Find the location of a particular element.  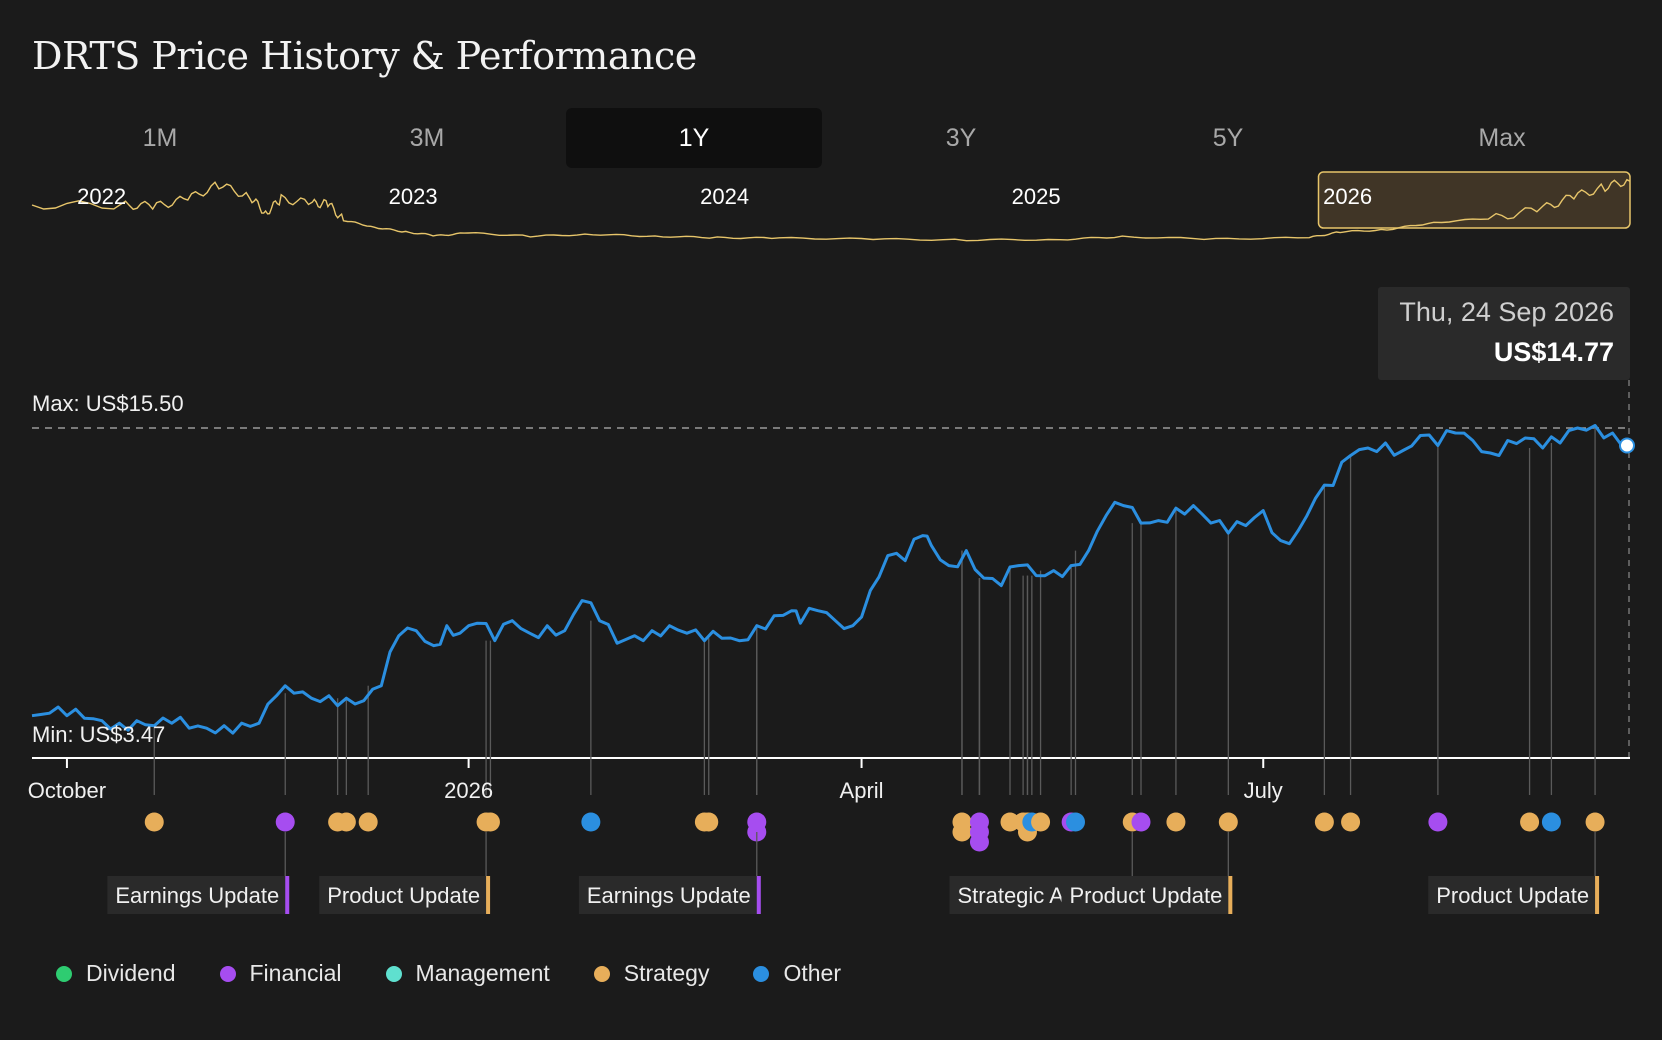

tab-5y: 5Y is located at coordinates (1228, 138).